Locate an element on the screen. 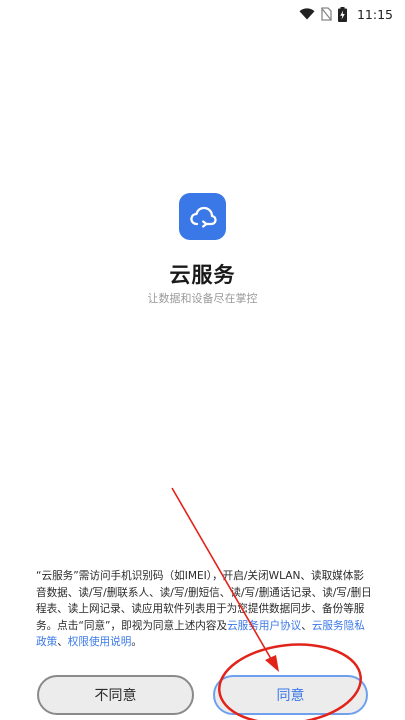  agree-button-label: 同意 is located at coordinates (290, 696).